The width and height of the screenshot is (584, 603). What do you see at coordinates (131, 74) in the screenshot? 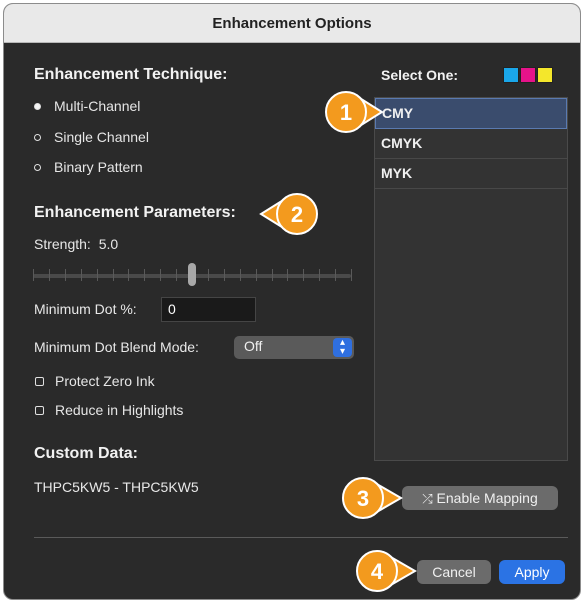
I see `technique-heading: Enhancement Technique:` at bounding box center [131, 74].